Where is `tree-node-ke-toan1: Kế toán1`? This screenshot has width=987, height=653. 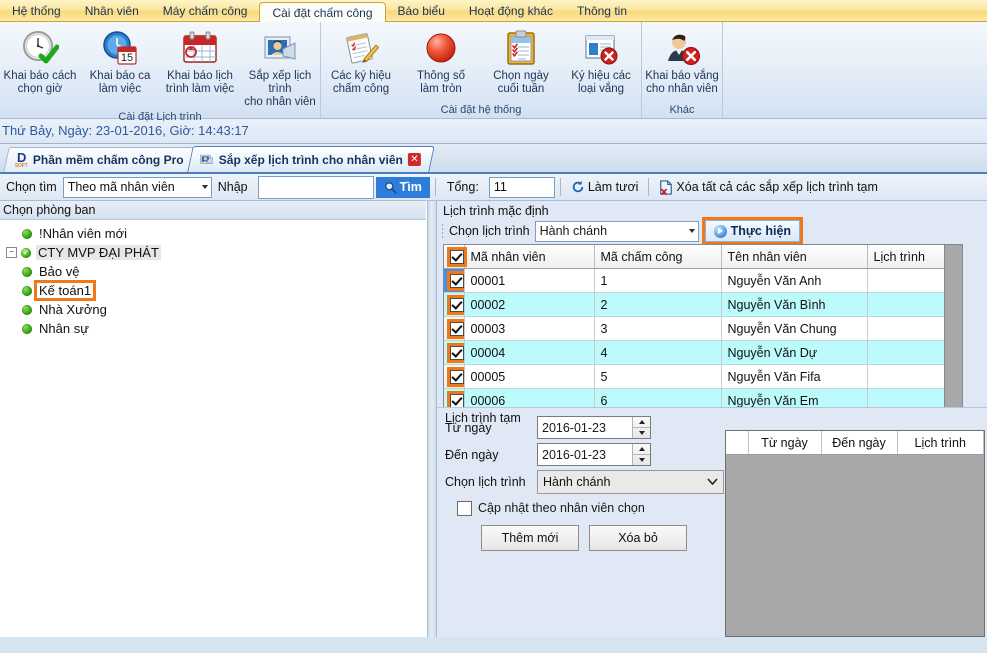
tree-node-ke-toan1: Kế toán1 is located at coordinates (215, 290).